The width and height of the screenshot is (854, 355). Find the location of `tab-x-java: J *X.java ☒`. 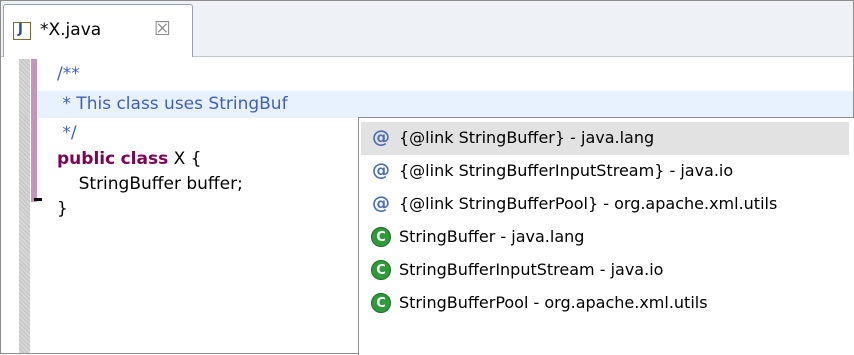

tab-x-java: J *X.java ☒ is located at coordinates (98, 30).